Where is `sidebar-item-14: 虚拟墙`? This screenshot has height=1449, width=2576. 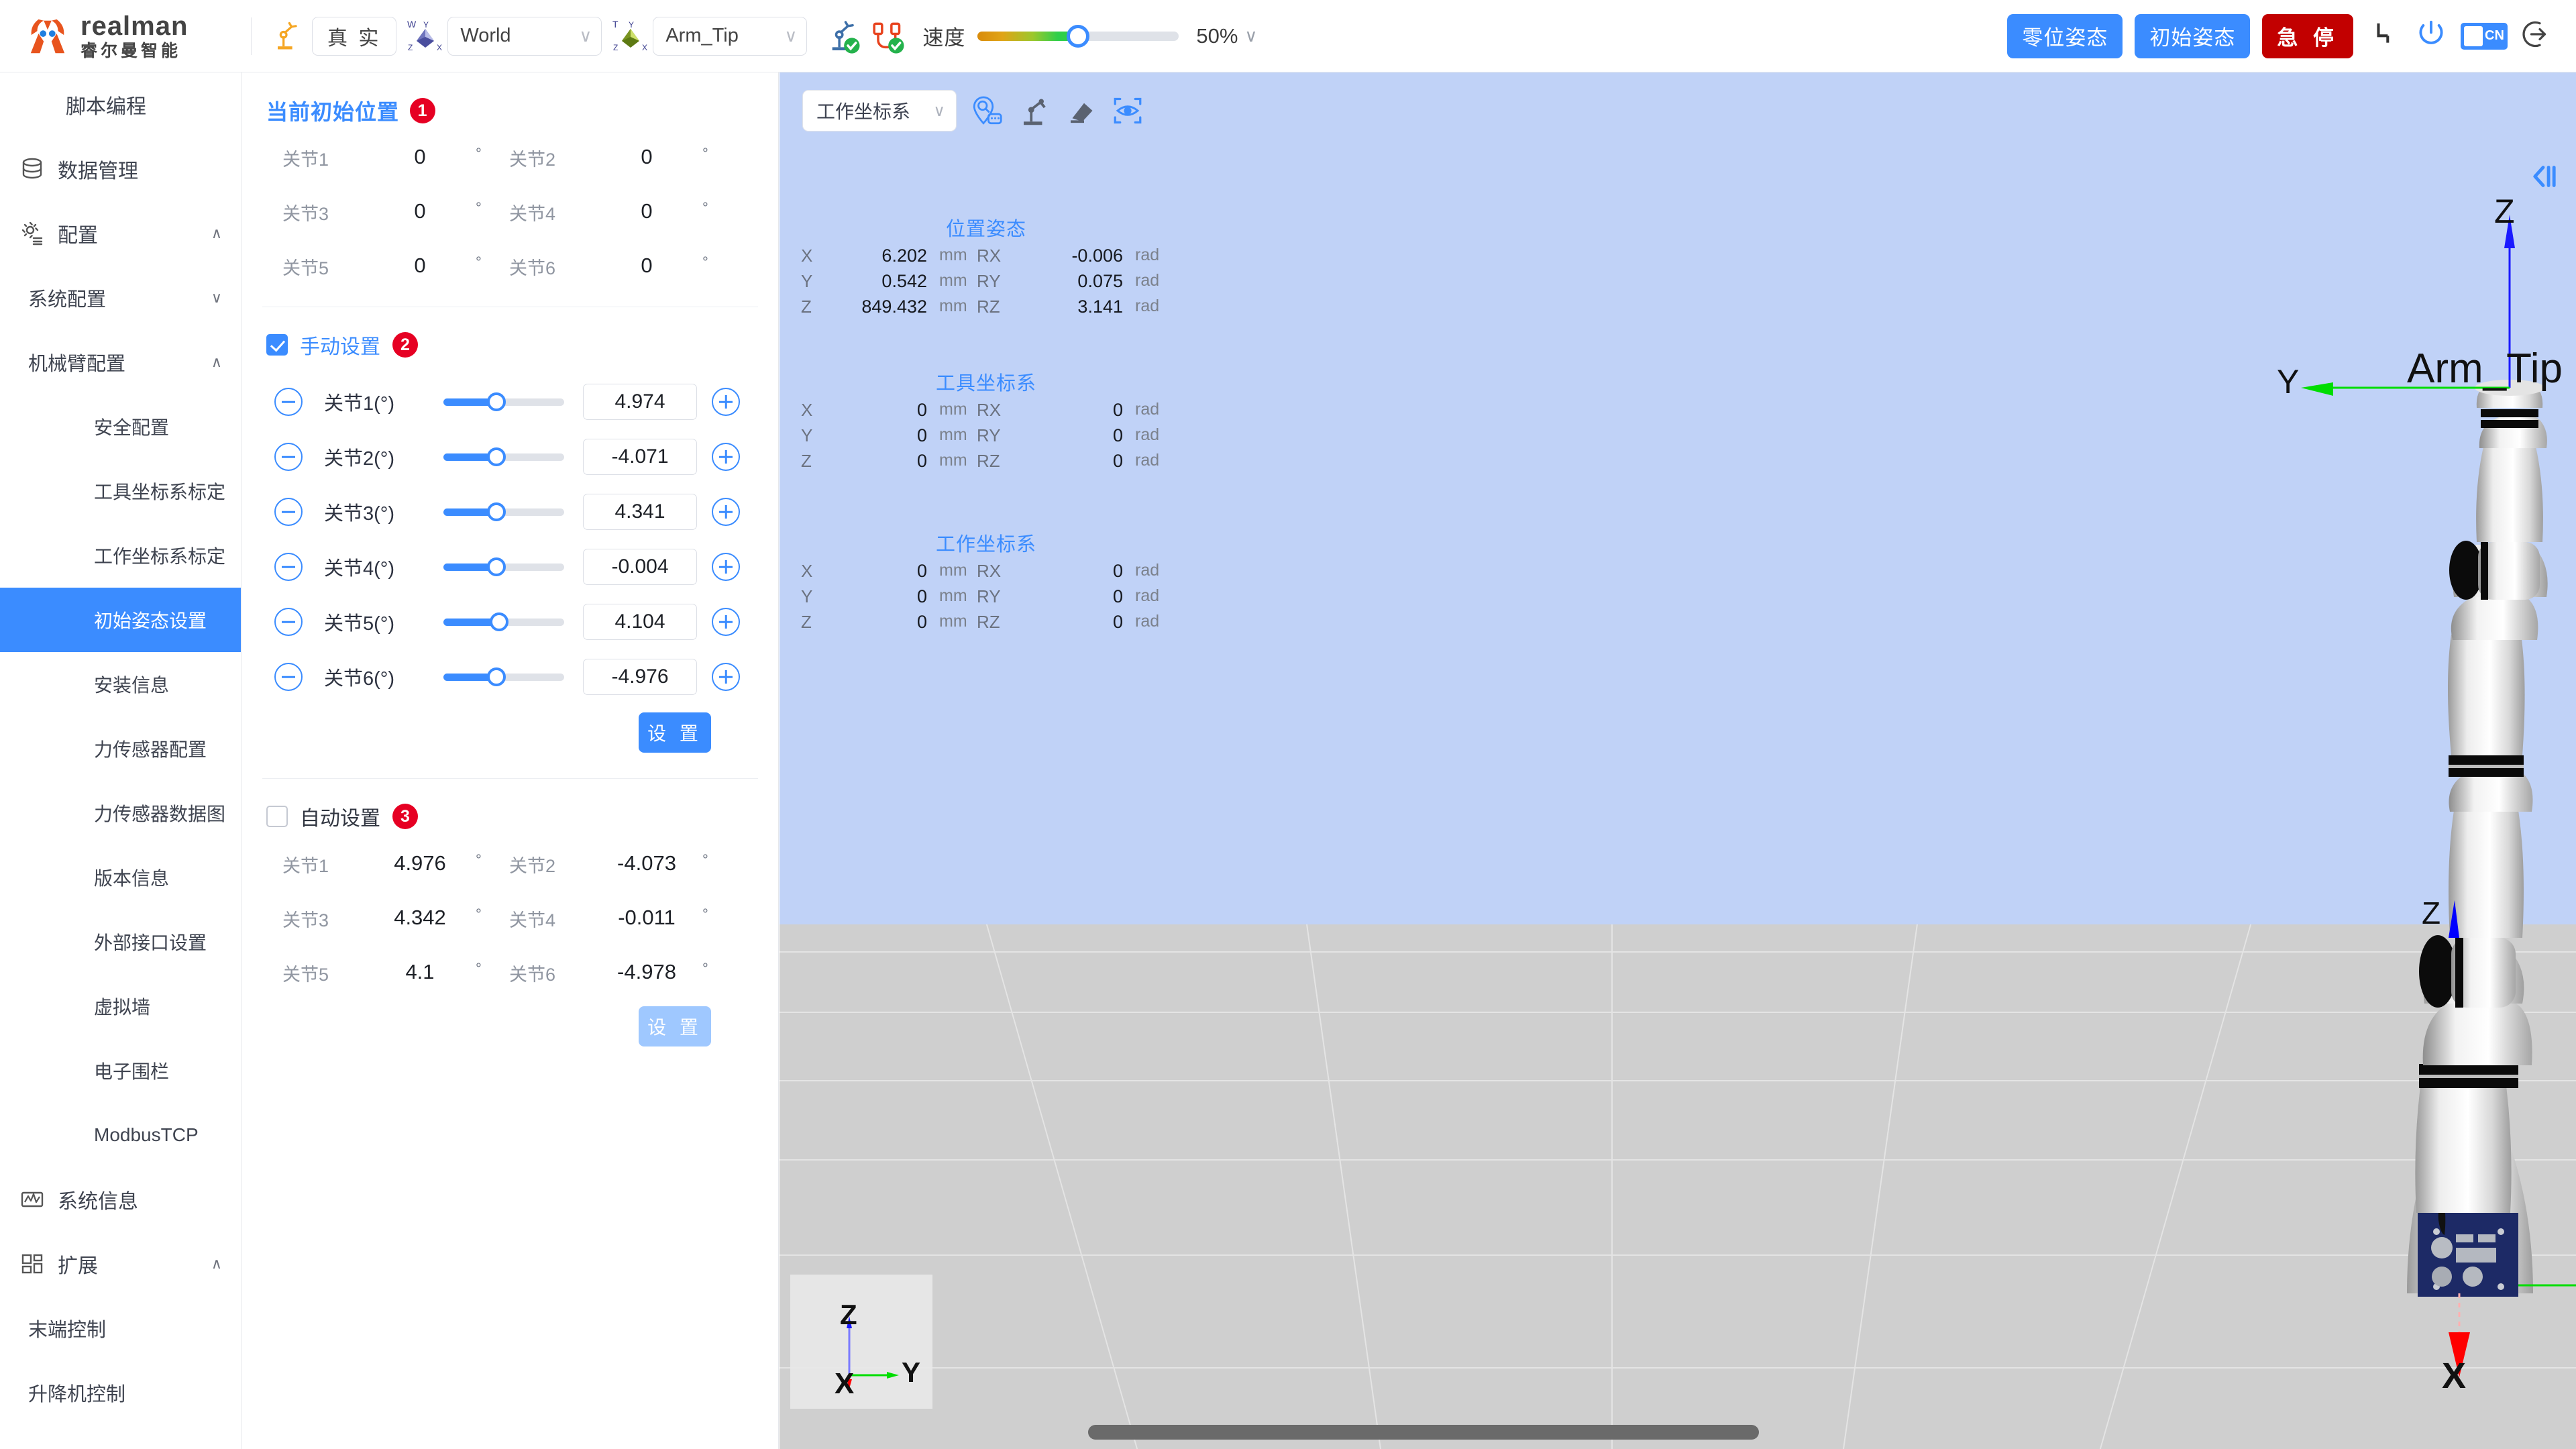 sidebar-item-14: 虚拟墙 is located at coordinates (120, 1006).